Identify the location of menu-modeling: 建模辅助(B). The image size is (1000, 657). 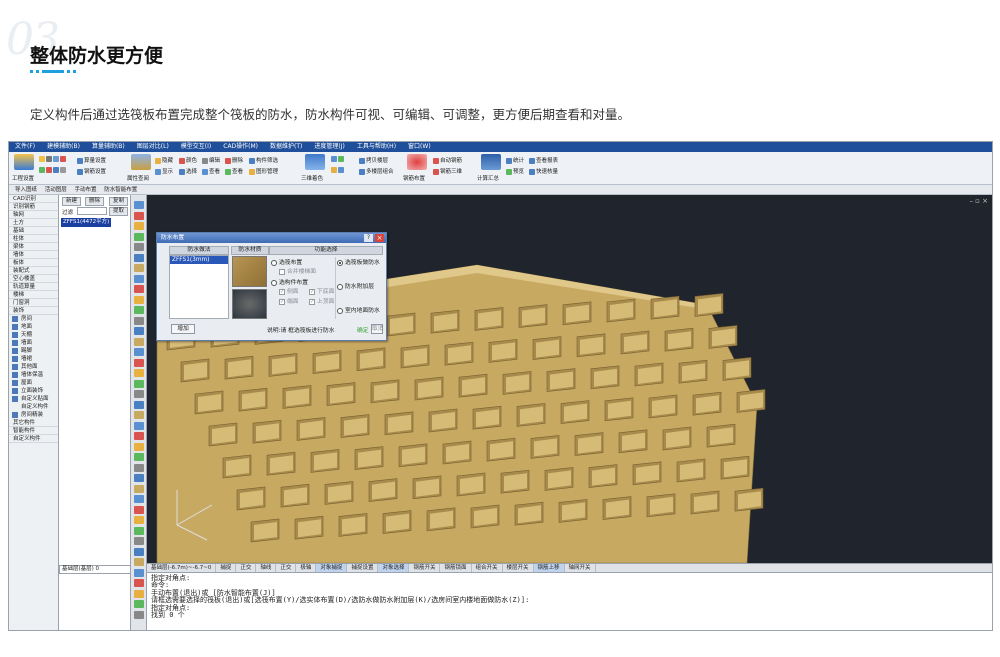
(63, 146).